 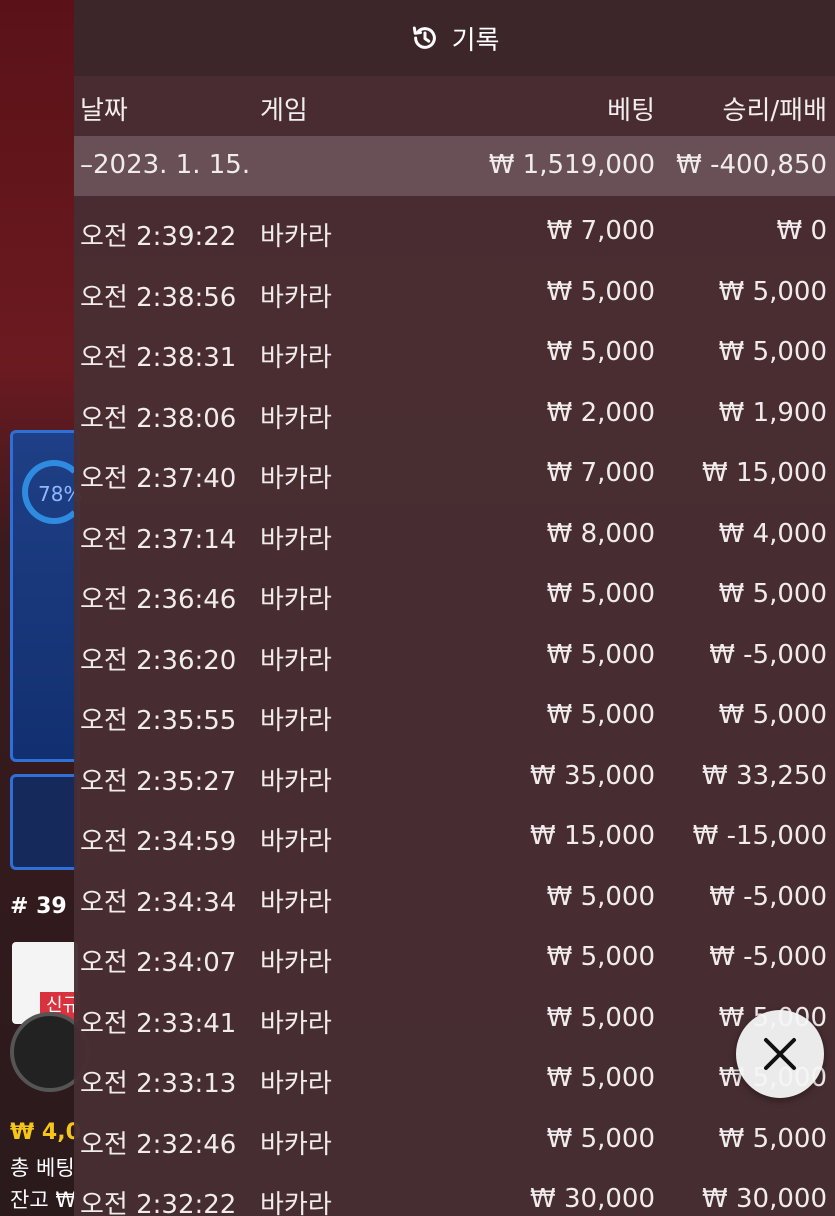 What do you see at coordinates (45, 822) in the screenshot?
I see `side-bet-panel` at bounding box center [45, 822].